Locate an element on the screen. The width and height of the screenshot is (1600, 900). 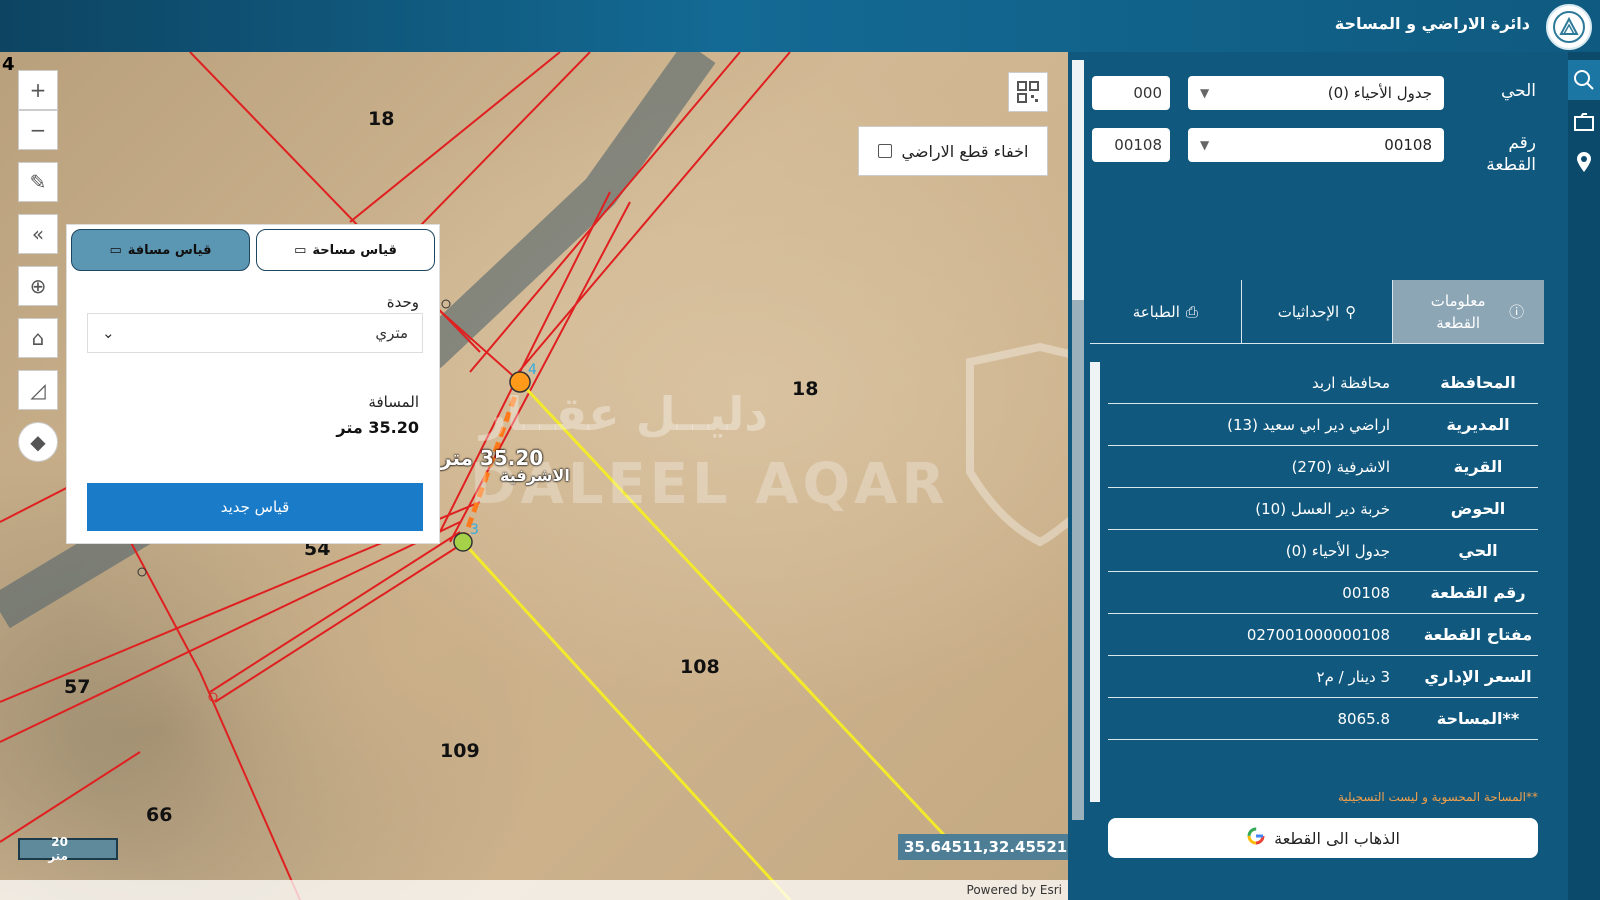
goto-parcel-button: الذهاب الى القطعة is located at coordinates (1323, 838).